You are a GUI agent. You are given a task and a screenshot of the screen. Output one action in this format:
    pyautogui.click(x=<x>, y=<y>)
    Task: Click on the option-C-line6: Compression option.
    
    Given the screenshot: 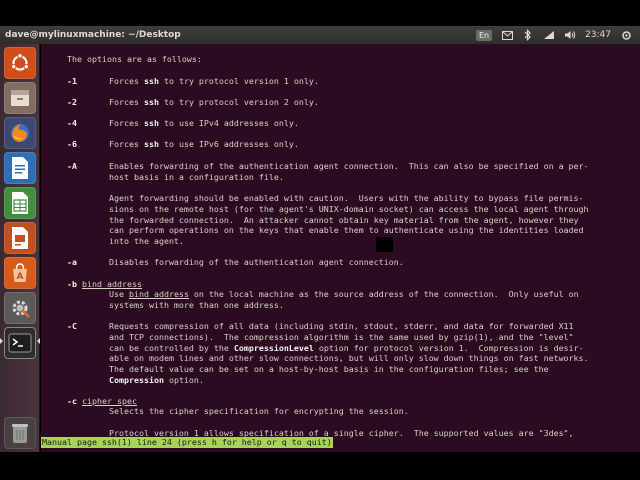 What is the action you would take?
    pyautogui.click(x=156, y=380)
    